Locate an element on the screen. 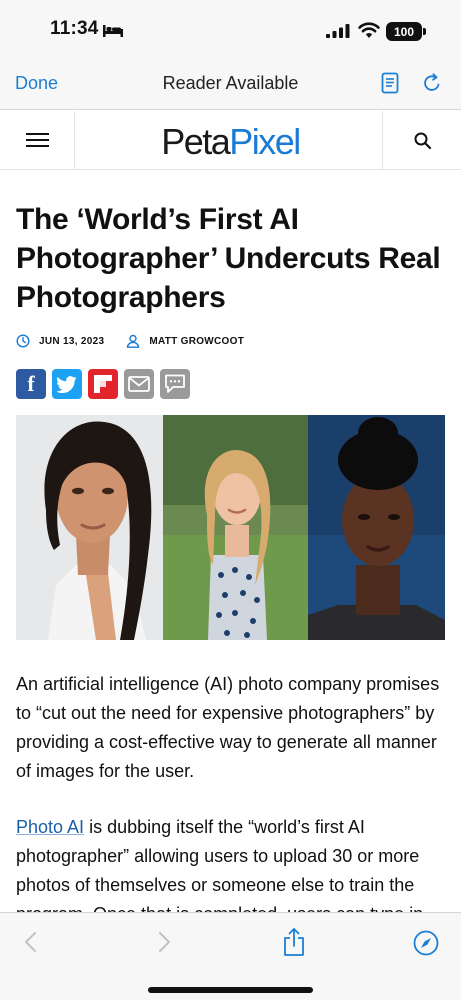  search-icon is located at coordinates (422, 140).